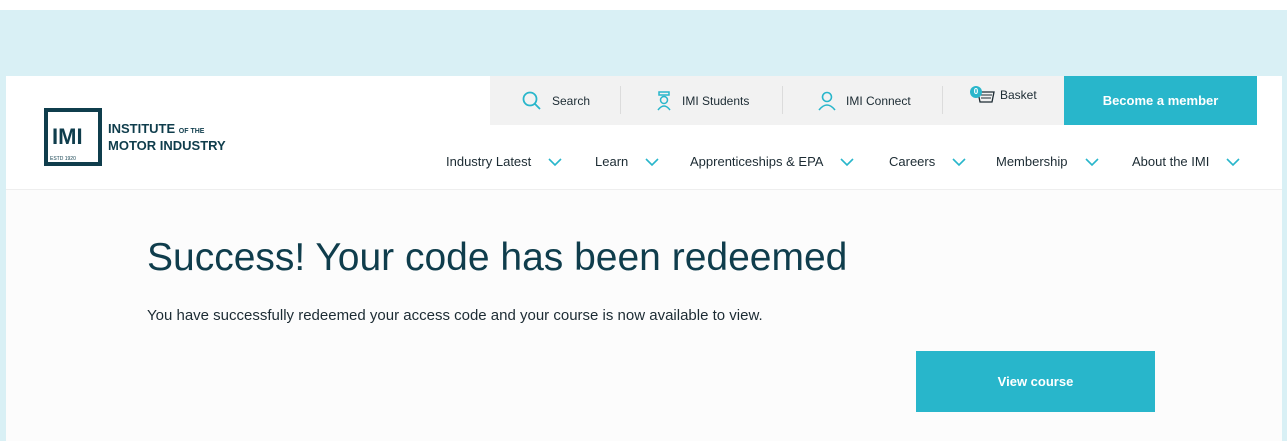 The height and width of the screenshot is (441, 1287). What do you see at coordinates (912, 161) in the screenshot?
I see `nav-label: Careers` at bounding box center [912, 161].